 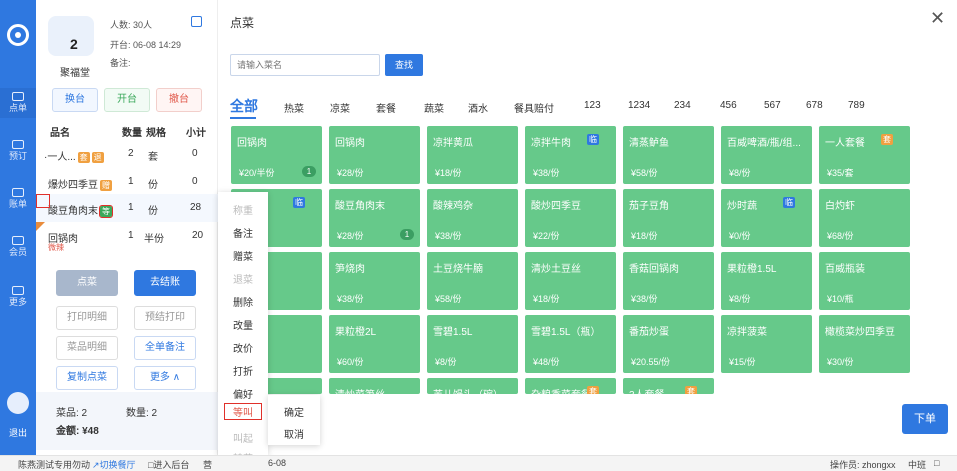 What do you see at coordinates (404, 65) in the screenshot?
I see `search-button: 查找` at bounding box center [404, 65].